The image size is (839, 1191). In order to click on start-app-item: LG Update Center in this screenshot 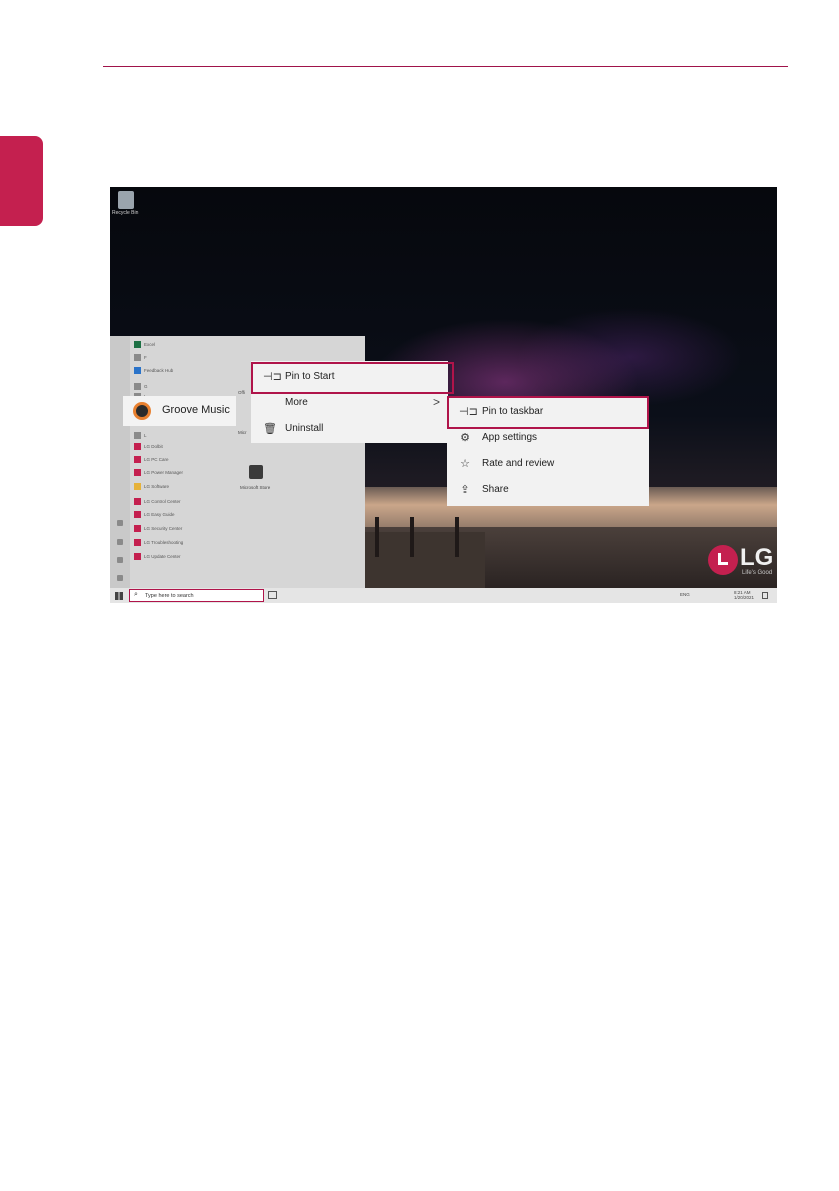, I will do `click(157, 557)`.